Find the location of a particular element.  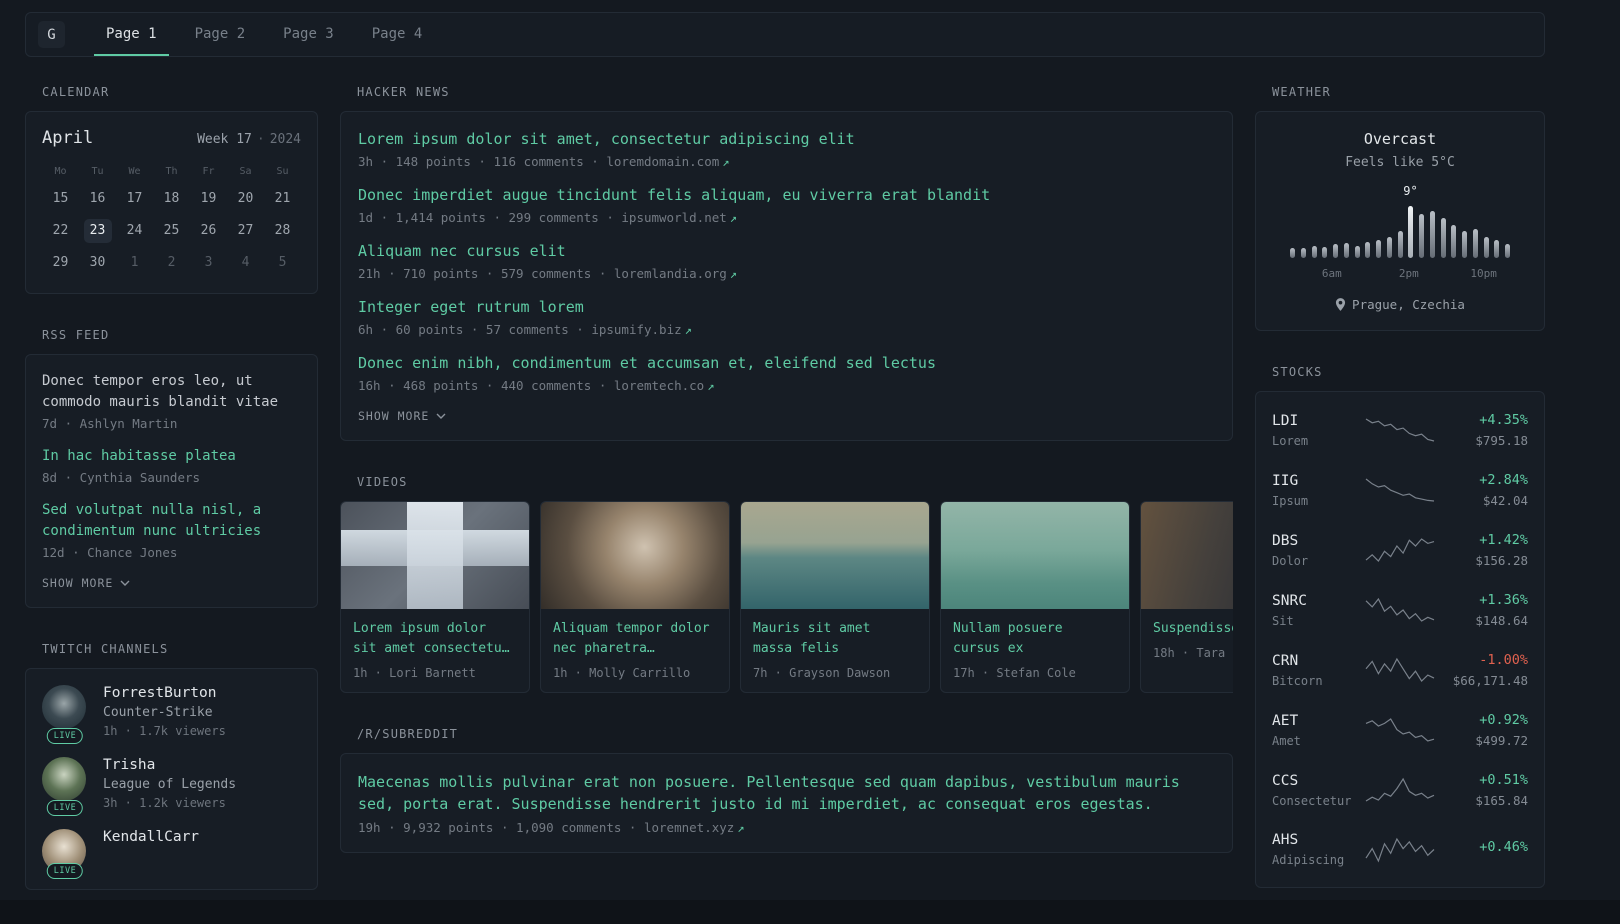

tab-page-2: Page 2 is located at coordinates (220, 34).